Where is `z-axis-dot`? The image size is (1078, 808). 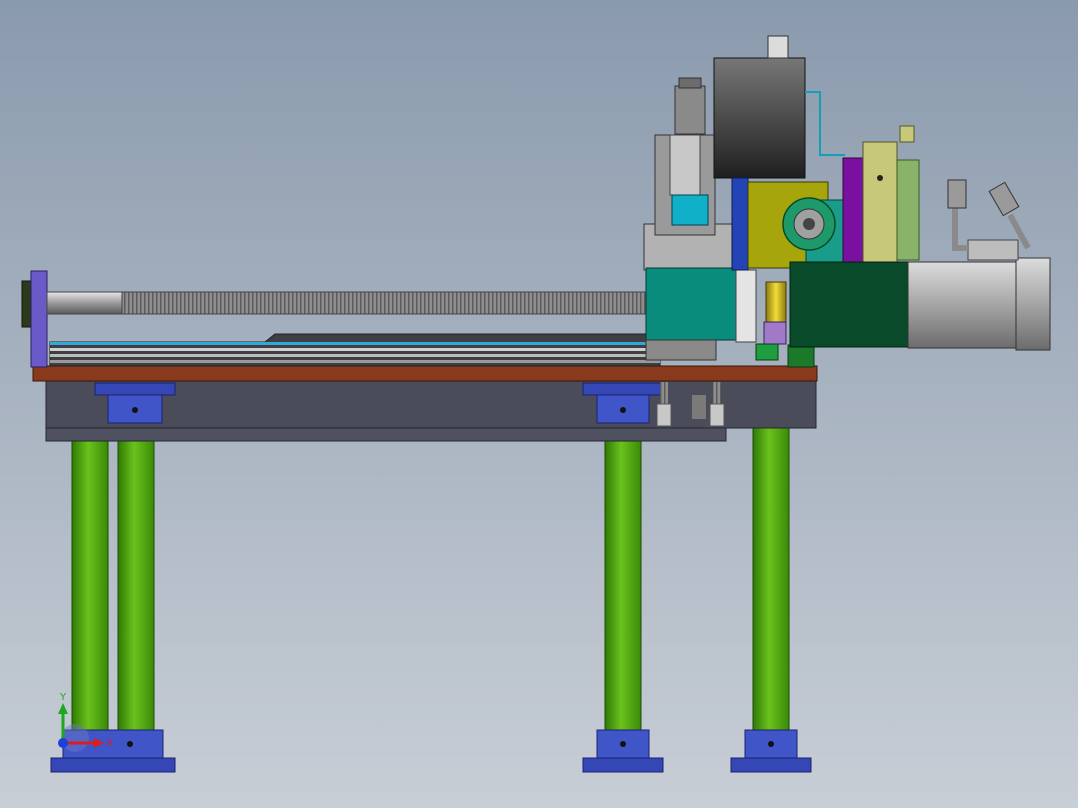 z-axis-dot is located at coordinates (63, 743).